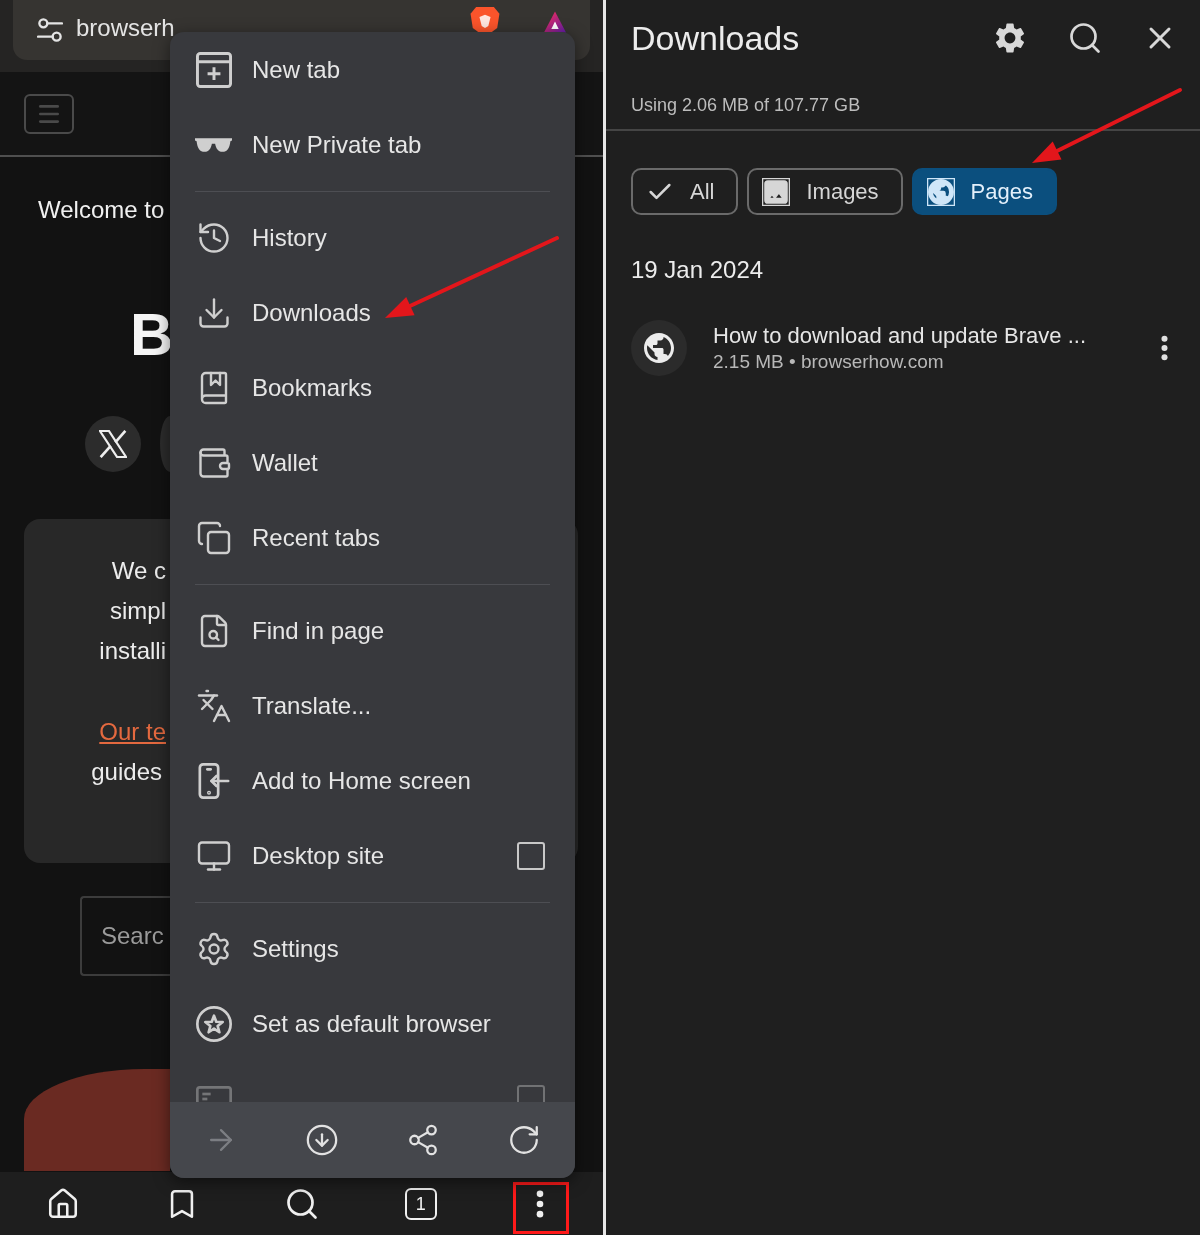  Describe the element at coordinates (370, 312) in the screenshot. I see `menu-item: Downloads` at that location.